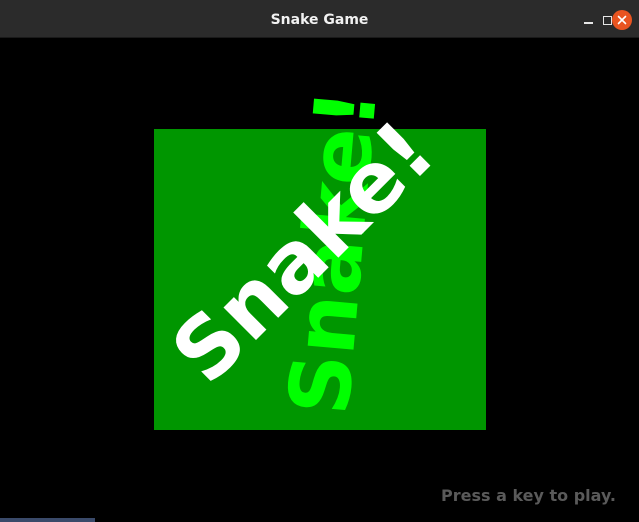 The height and width of the screenshot is (522, 639). Describe the element at coordinates (529, 495) in the screenshot. I see `press-key-prompt: Press a key to play.` at that location.